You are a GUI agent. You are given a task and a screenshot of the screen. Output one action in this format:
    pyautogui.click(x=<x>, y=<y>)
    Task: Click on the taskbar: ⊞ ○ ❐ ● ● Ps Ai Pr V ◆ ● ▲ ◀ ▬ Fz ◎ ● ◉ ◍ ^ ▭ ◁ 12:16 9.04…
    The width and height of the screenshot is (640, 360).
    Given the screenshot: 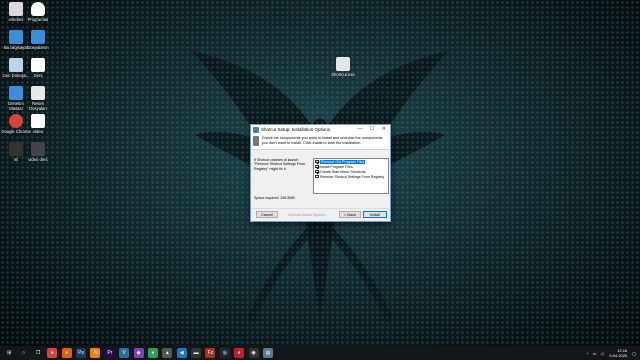 What is the action you would take?
    pyautogui.click(x=320, y=353)
    